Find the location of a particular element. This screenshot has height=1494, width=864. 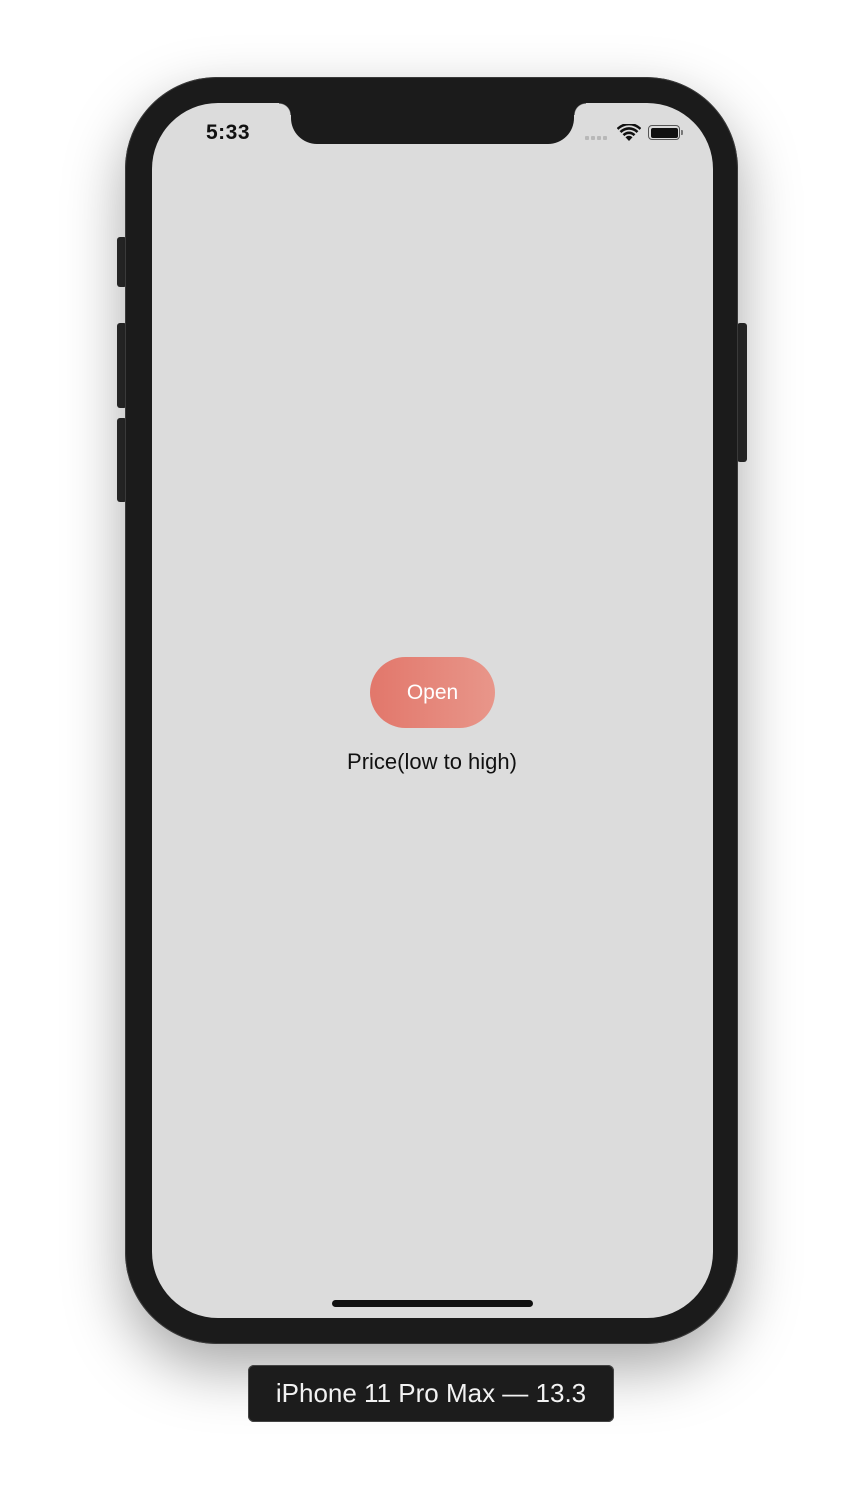

simulator-device-label: iPhone 11 Pro Max — 13.3 is located at coordinates (431, 1393).